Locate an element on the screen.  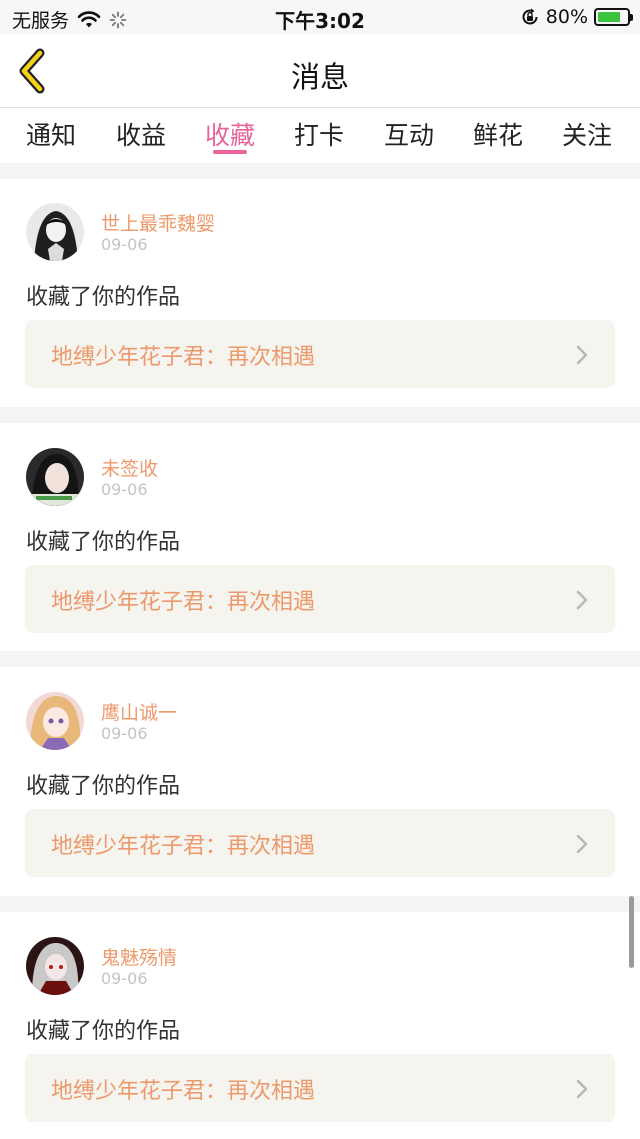
tab-favorites: 收藏 is located at coordinates (230, 134).